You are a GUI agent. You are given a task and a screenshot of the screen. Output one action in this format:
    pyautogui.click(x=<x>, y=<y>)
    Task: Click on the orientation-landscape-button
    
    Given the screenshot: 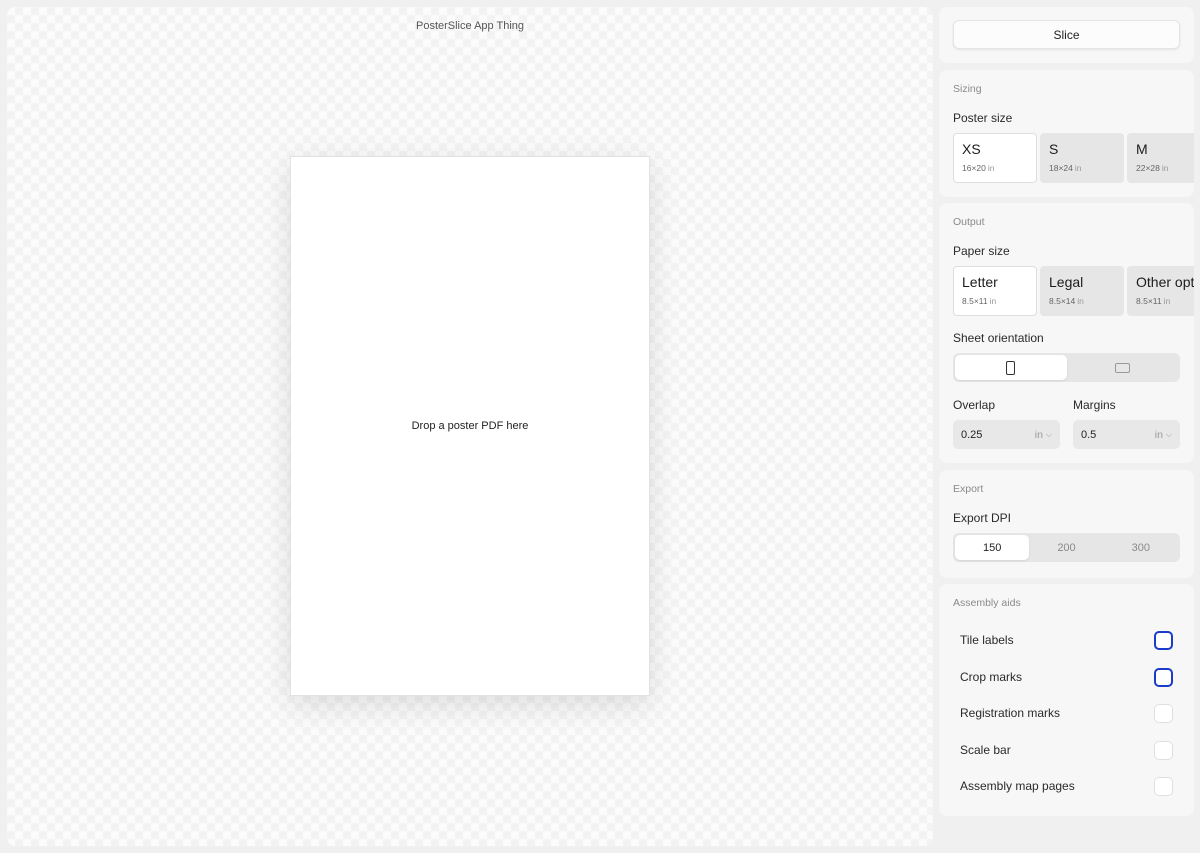 What is the action you would take?
    pyautogui.click(x=1123, y=367)
    